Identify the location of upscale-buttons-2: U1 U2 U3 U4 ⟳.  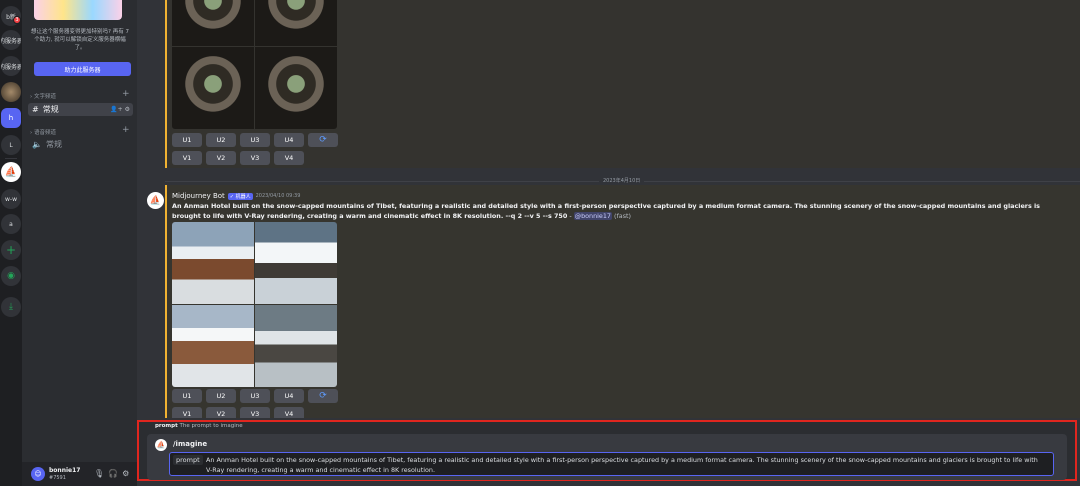
(255, 396).